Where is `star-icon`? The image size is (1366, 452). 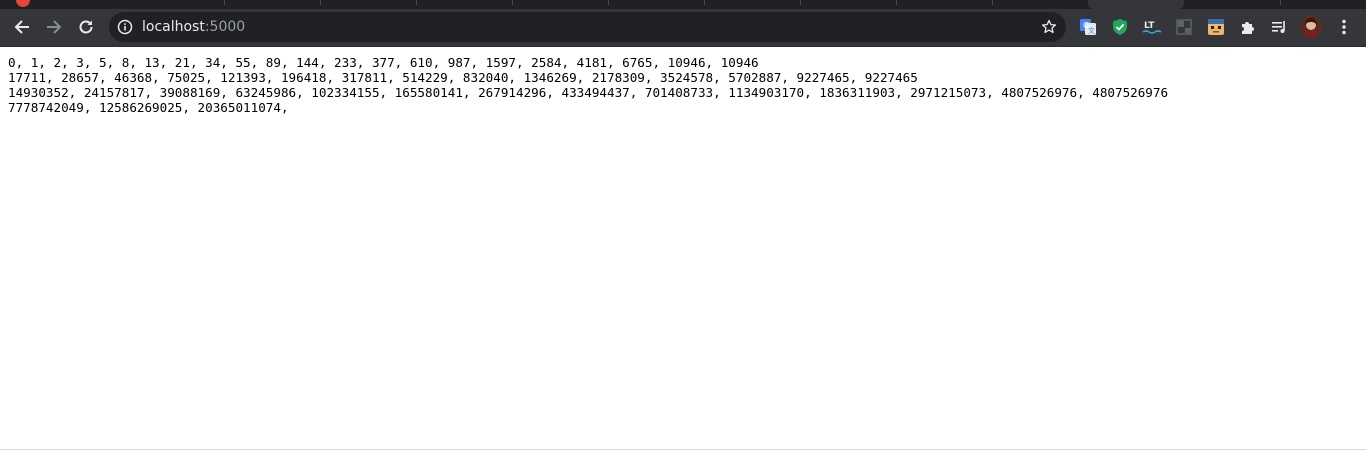 star-icon is located at coordinates (1049, 26).